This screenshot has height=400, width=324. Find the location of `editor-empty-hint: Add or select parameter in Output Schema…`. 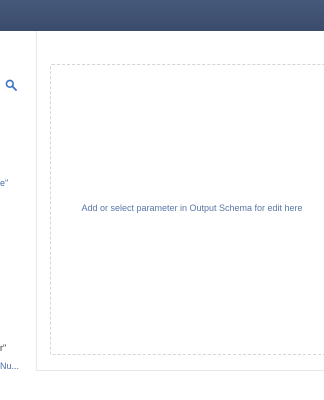

editor-empty-hint: Add or select parameter in Output Schema… is located at coordinates (192, 208).